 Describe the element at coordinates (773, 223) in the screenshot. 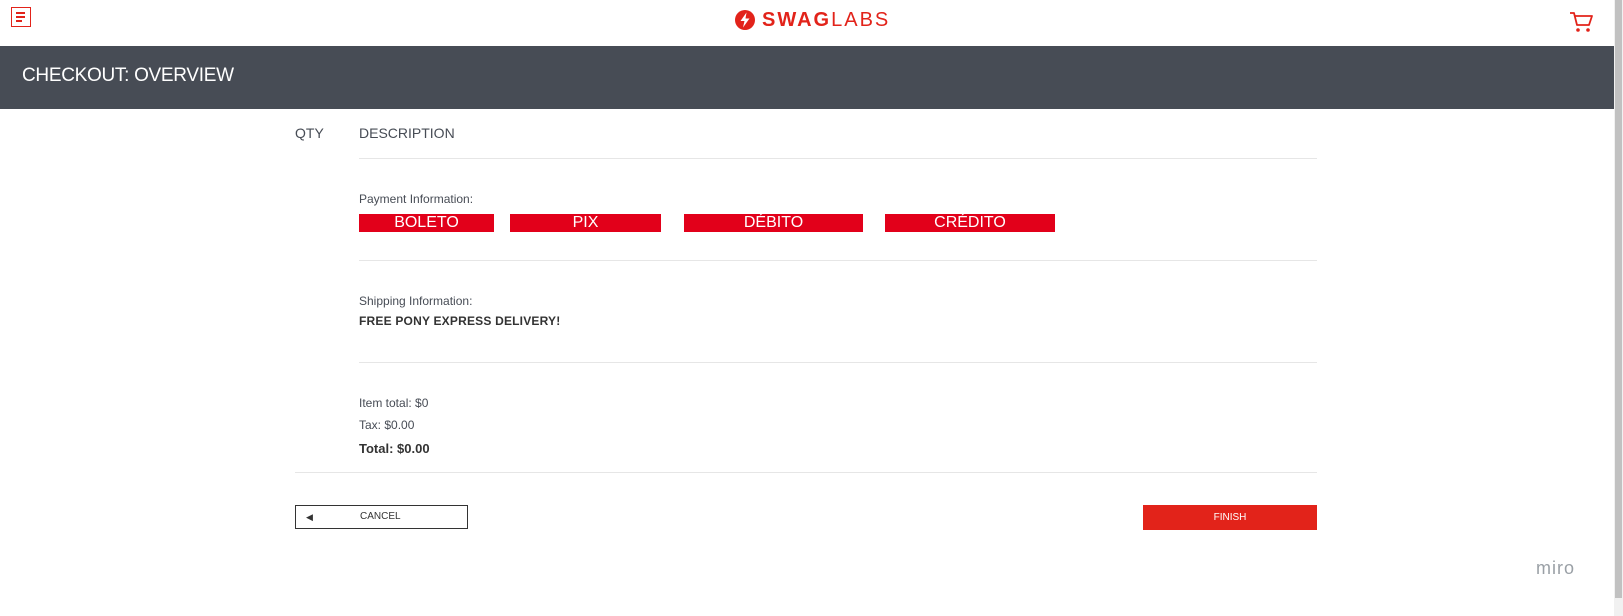

I see `payment-option-debito: DÉBITO` at that location.